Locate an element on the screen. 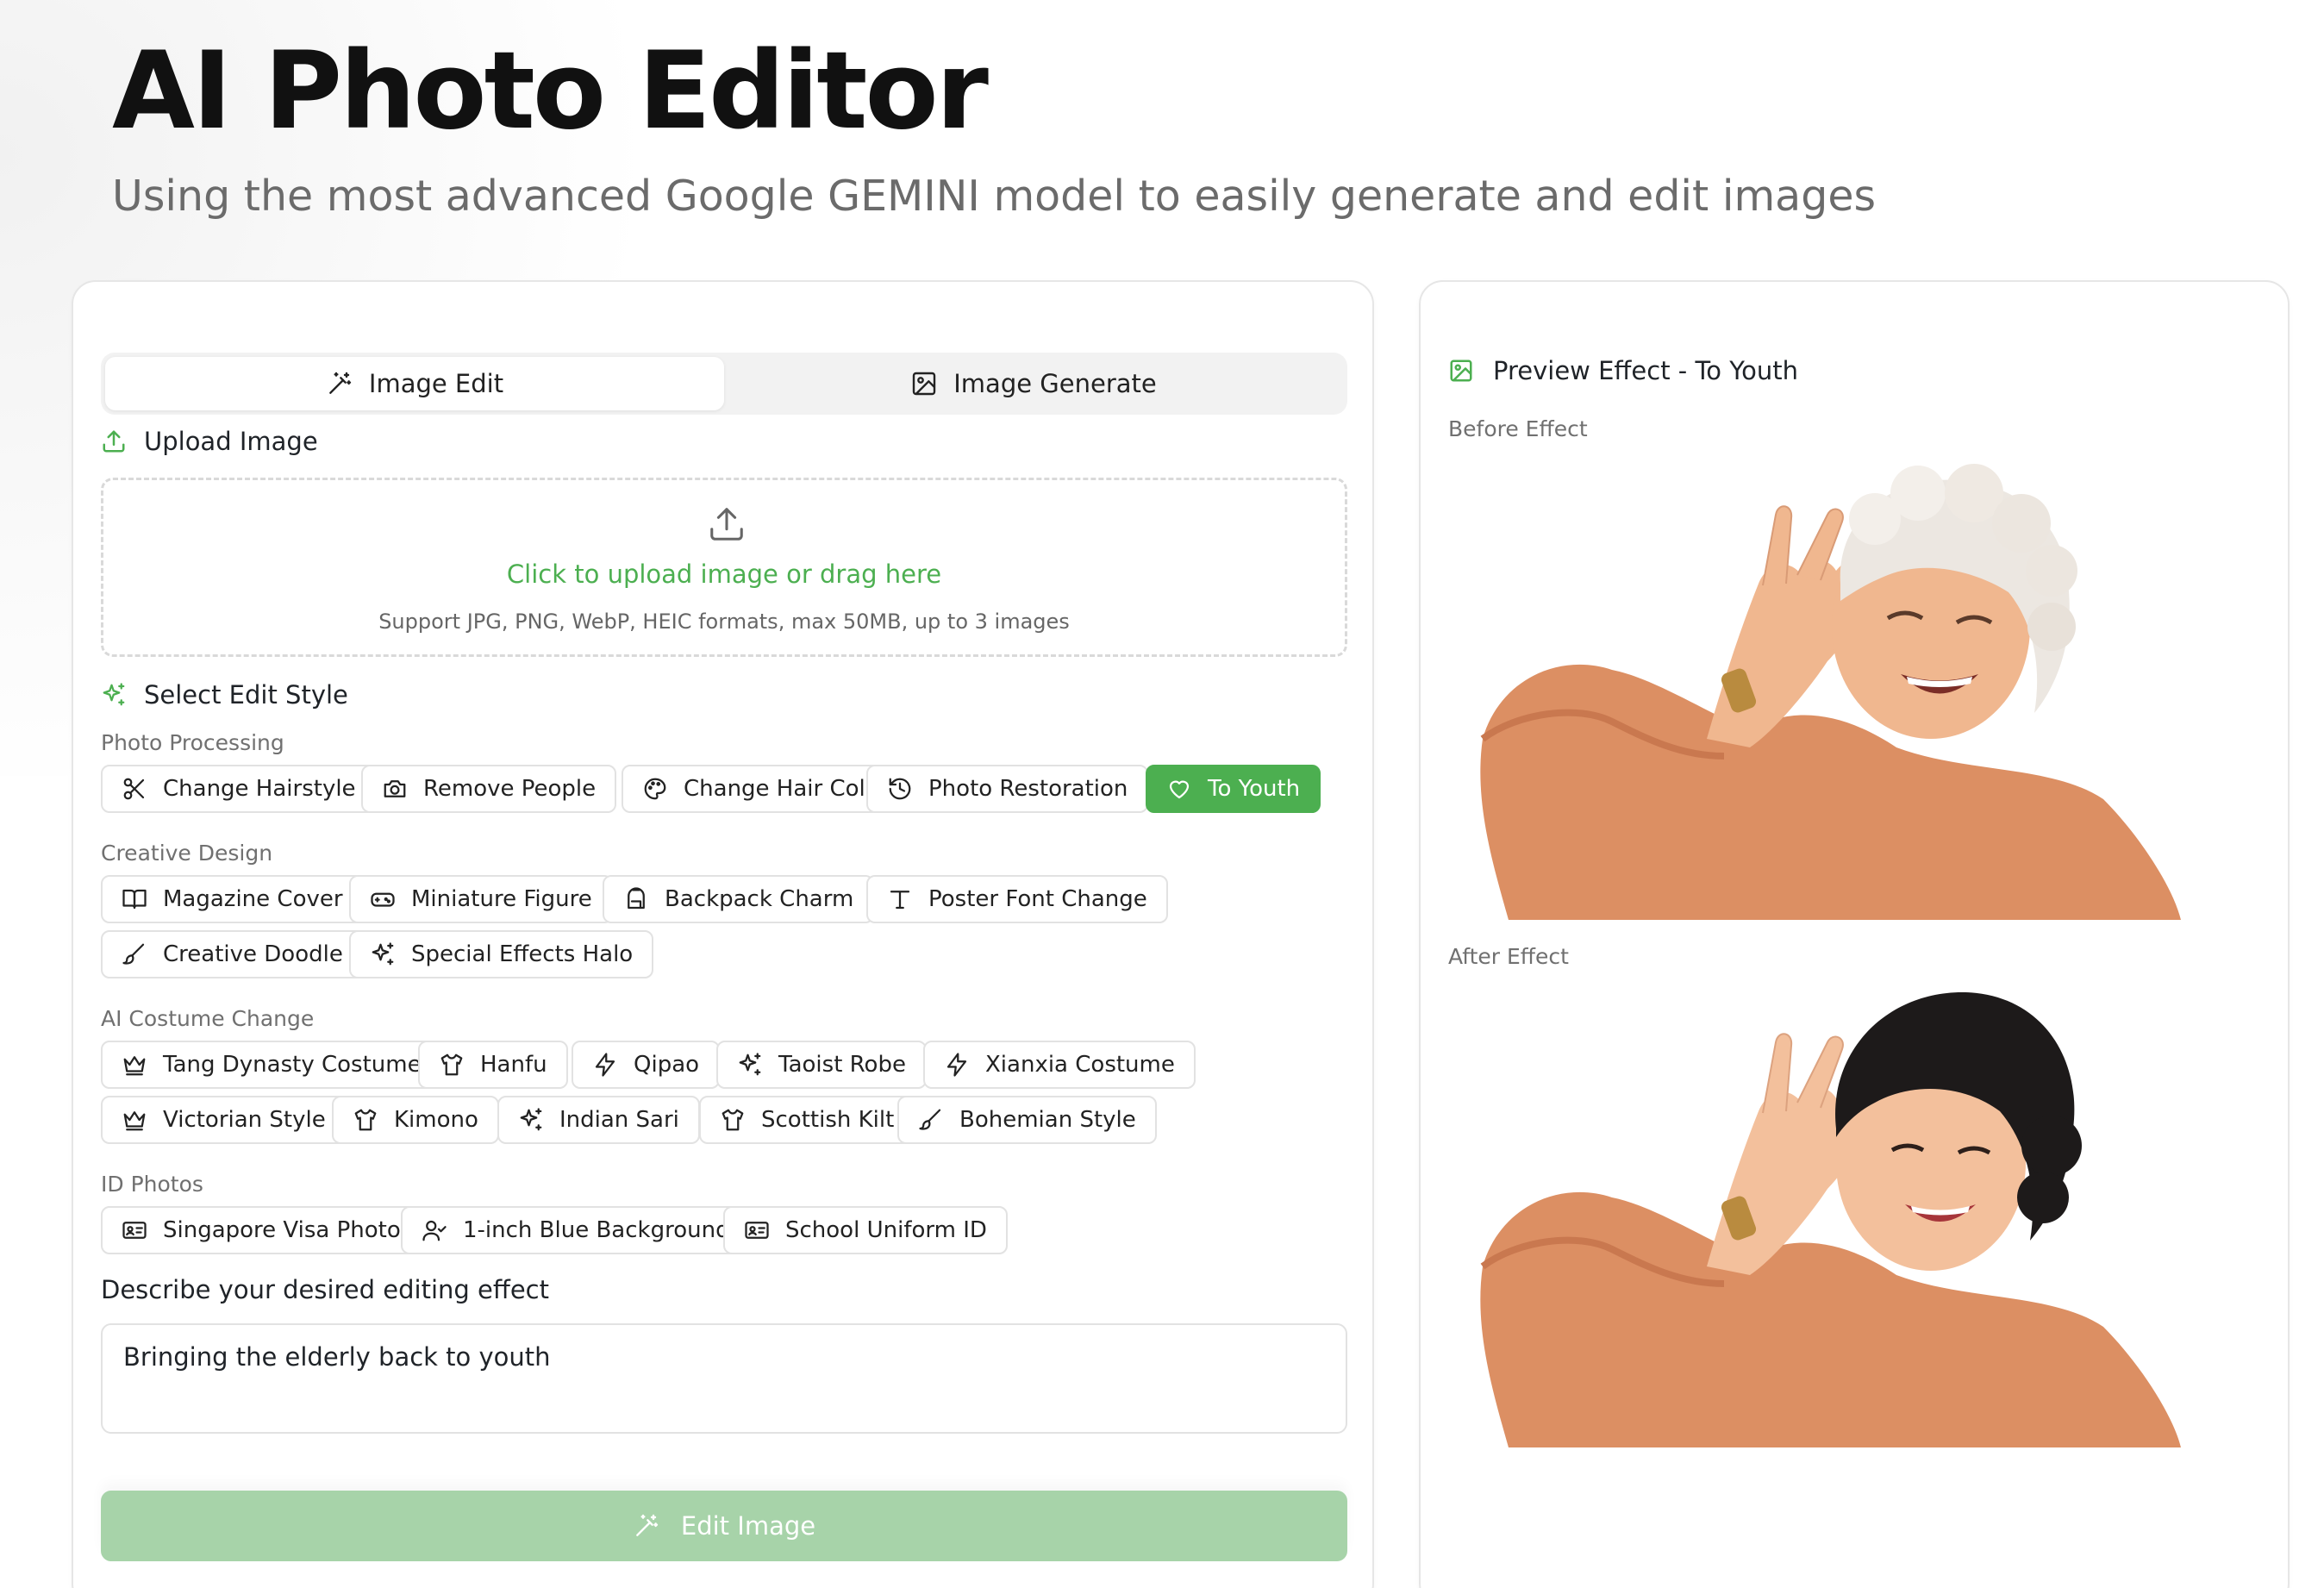 This screenshot has height=1588, width=2324. tab-image-generate: Image Generate is located at coordinates (1033, 383).